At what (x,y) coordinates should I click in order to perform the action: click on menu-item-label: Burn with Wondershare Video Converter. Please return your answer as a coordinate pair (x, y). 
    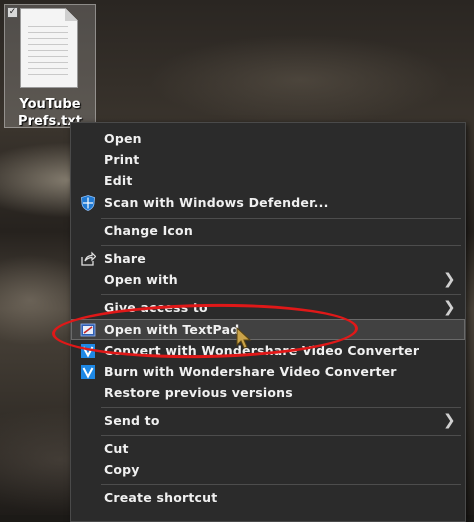
    Looking at the image, I should click on (250, 371).